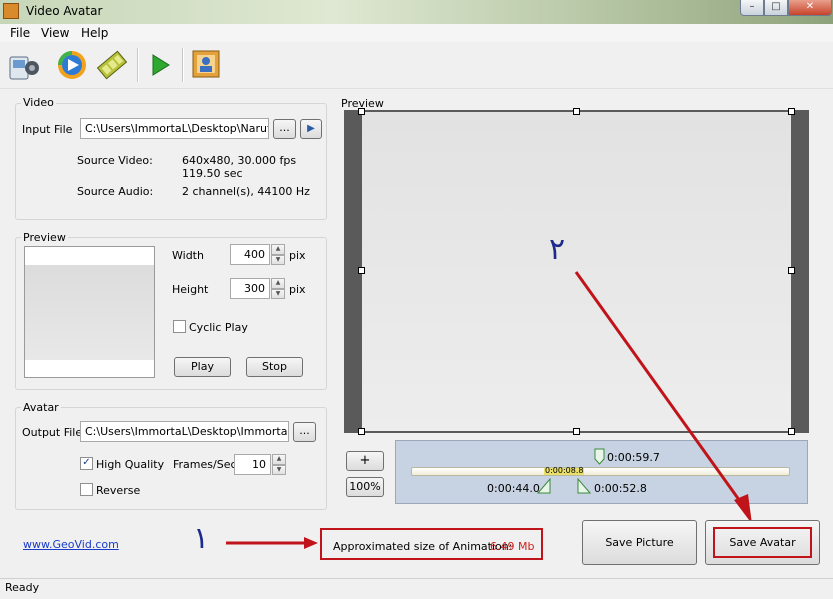 This screenshot has width=833, height=599. Describe the element at coordinates (72, 65) in the screenshot. I see `media-player-icon` at that location.